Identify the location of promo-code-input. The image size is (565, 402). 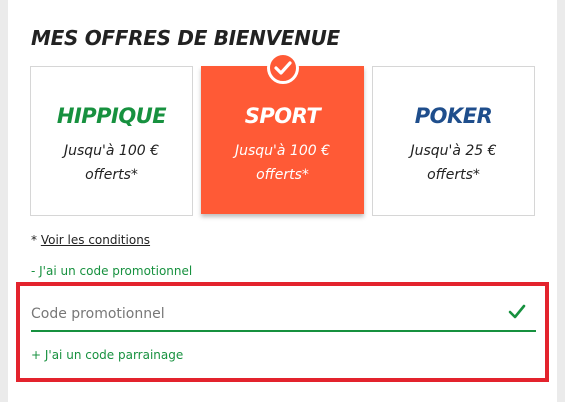
(266, 314).